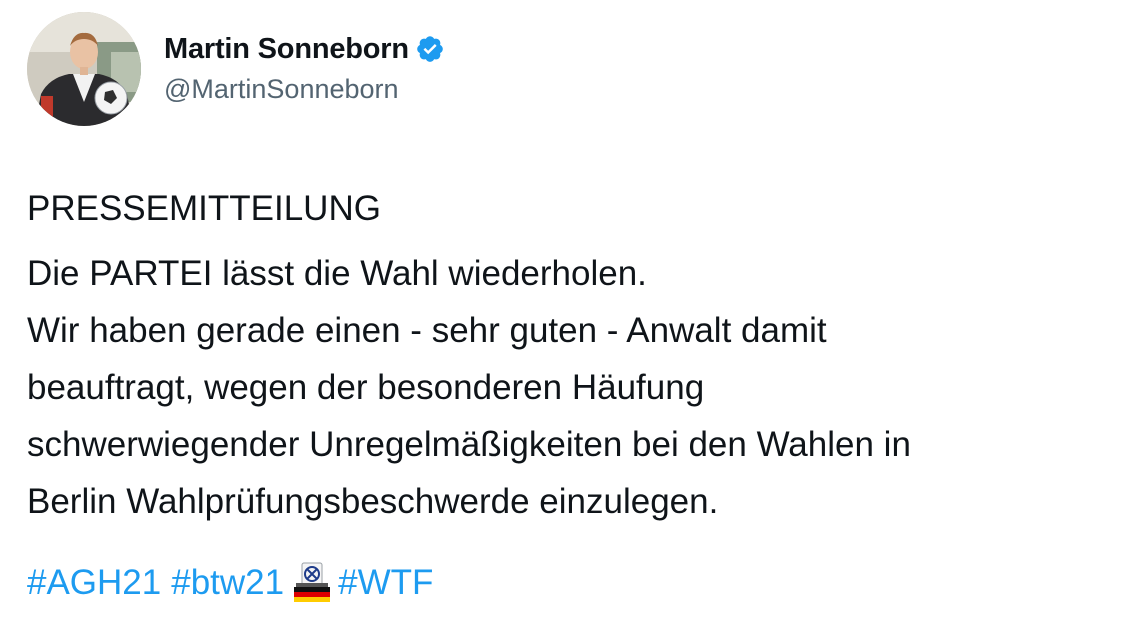 Image resolution: width=1125 pixels, height=640 pixels. I want to click on avatar-photo, so click(84, 69).